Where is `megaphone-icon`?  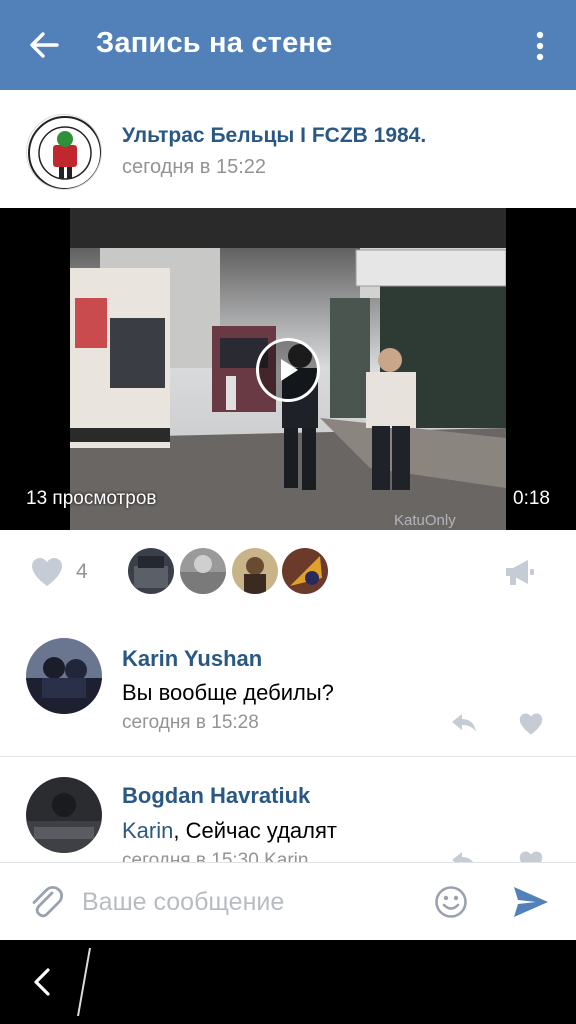
megaphone-icon is located at coordinates (520, 572).